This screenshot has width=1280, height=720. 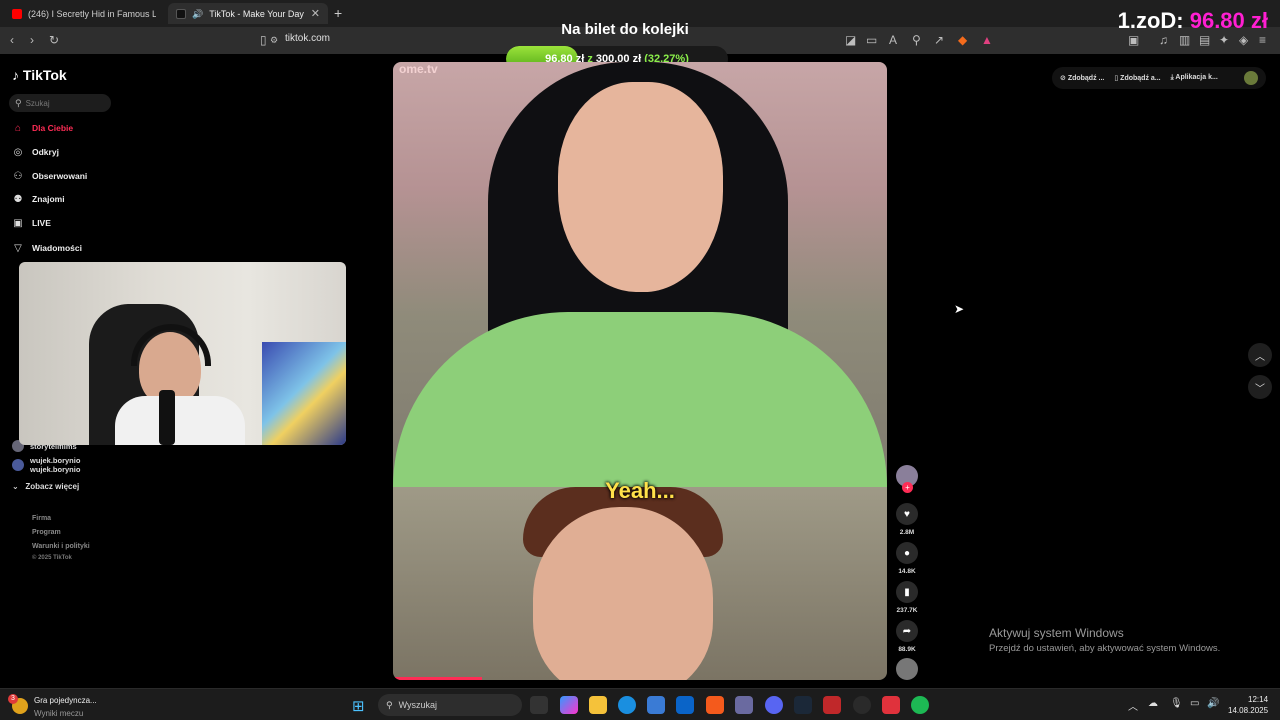 What do you see at coordinates (307, 38) in the screenshot?
I see `address-bar: tiktok.com` at bounding box center [307, 38].